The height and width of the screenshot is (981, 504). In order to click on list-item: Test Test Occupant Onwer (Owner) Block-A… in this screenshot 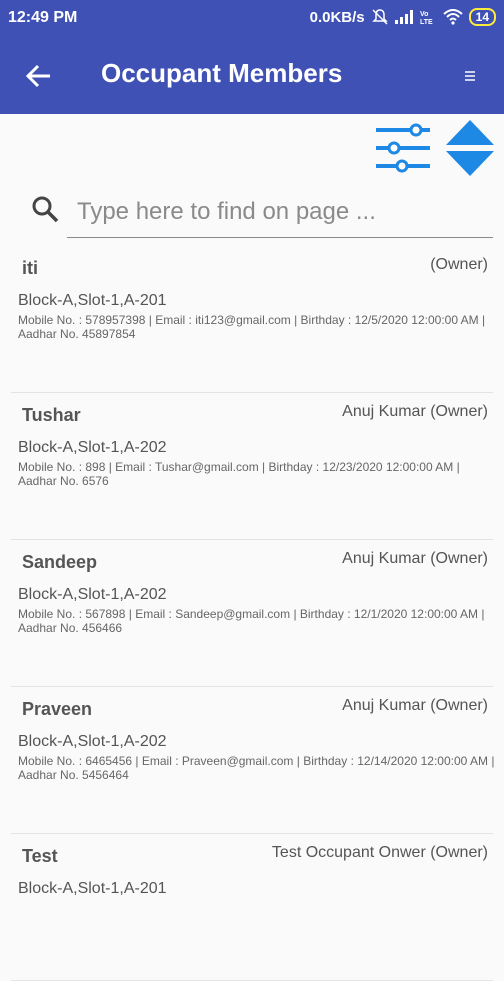, I will do `click(252, 907)`.